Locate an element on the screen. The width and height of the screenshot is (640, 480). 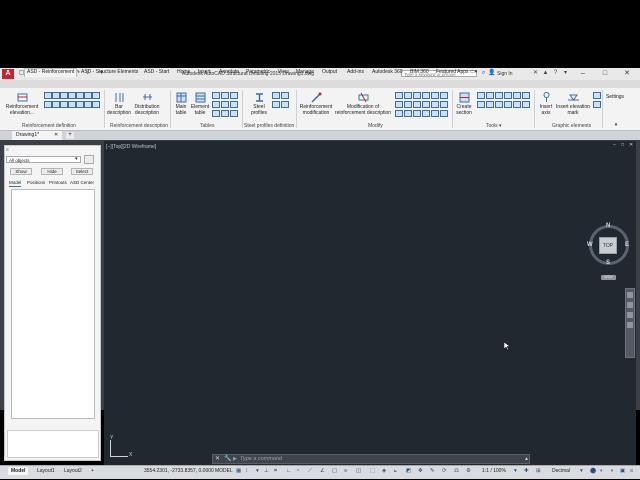
profile-view-icon is located at coordinates (285, 104).